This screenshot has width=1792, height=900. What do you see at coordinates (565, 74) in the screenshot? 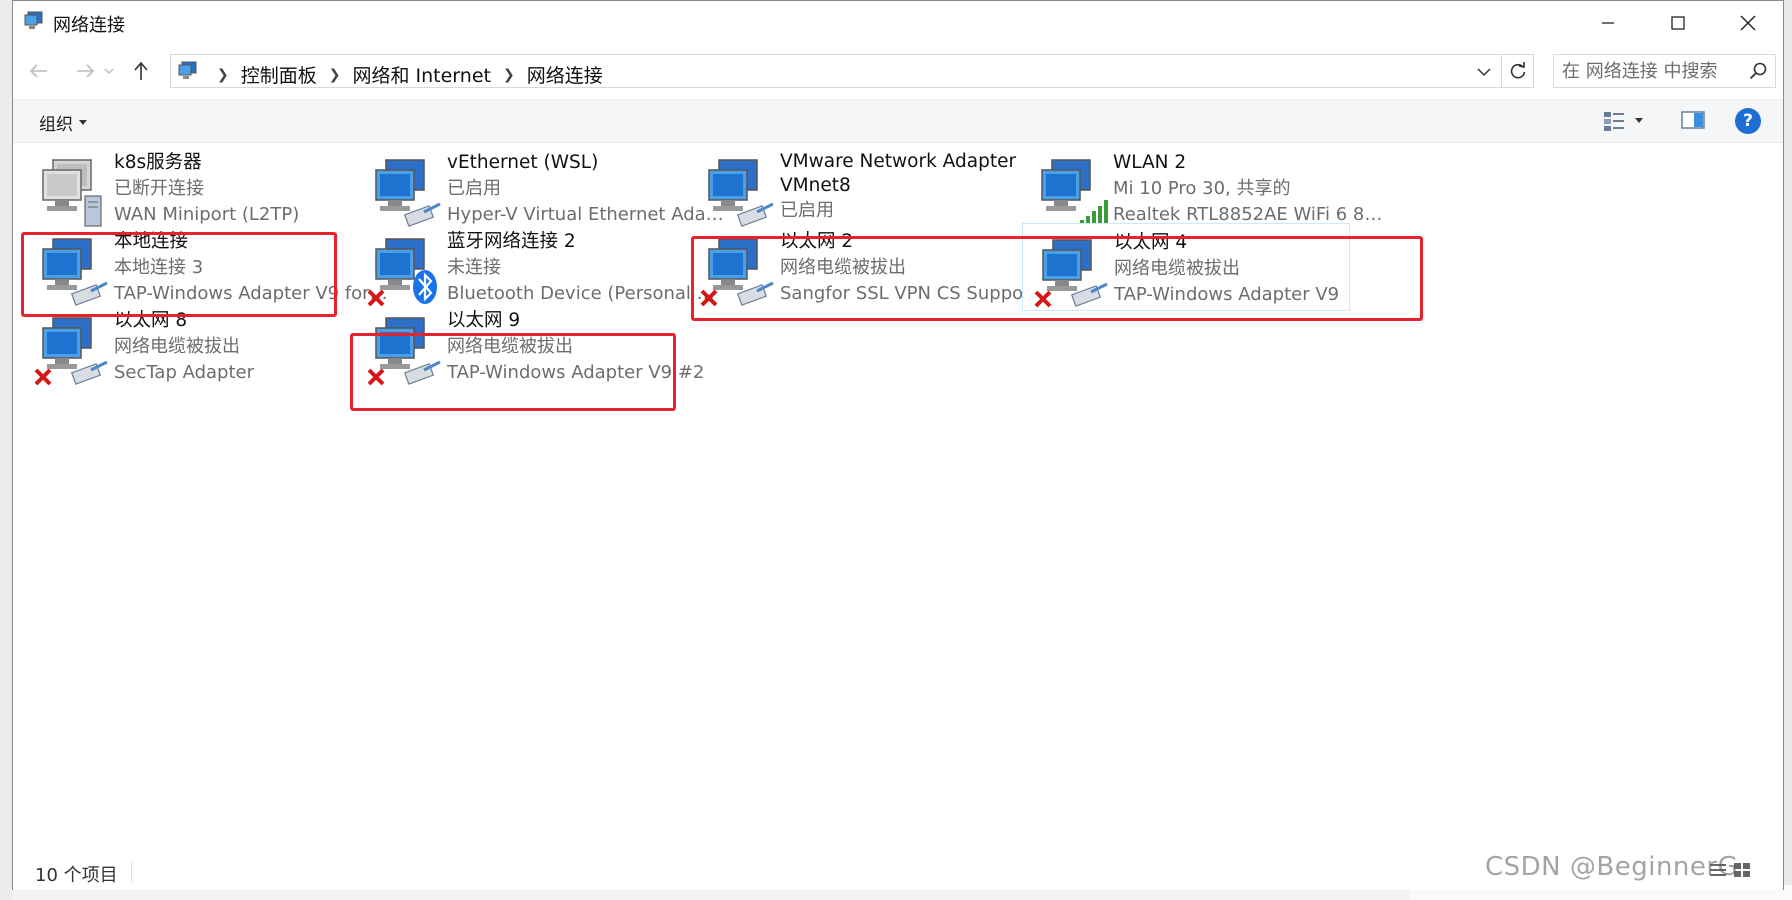
I see `breadcrumb-network-connections: 网络连接` at bounding box center [565, 74].